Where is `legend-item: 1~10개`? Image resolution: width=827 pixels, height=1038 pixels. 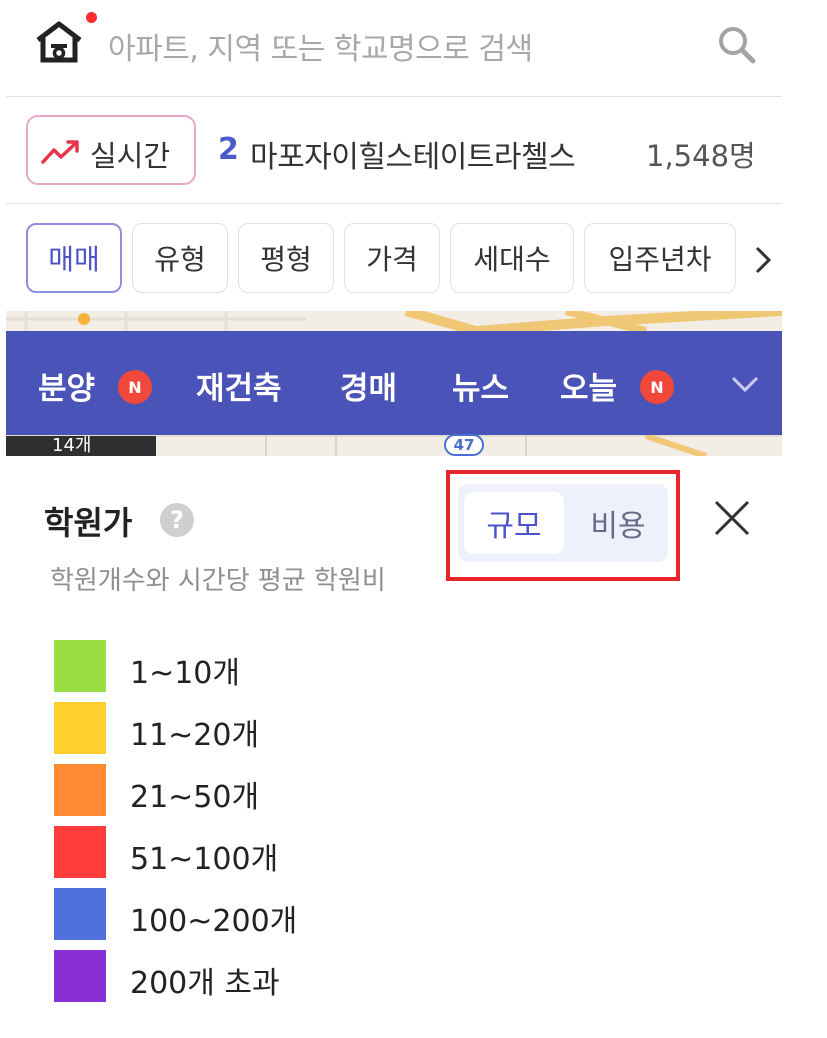 legend-item: 1~10개 is located at coordinates (254, 671).